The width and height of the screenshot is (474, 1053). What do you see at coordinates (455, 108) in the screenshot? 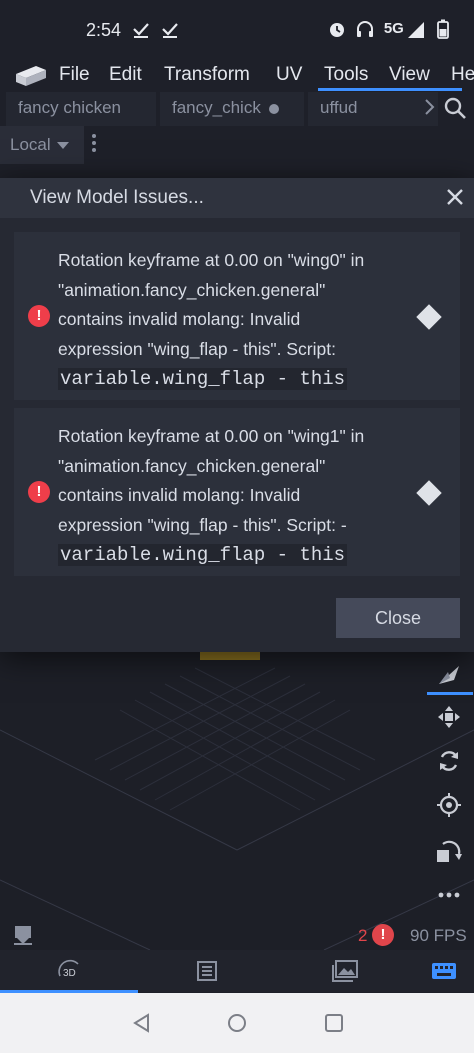
I see `search-icon` at bounding box center [455, 108].